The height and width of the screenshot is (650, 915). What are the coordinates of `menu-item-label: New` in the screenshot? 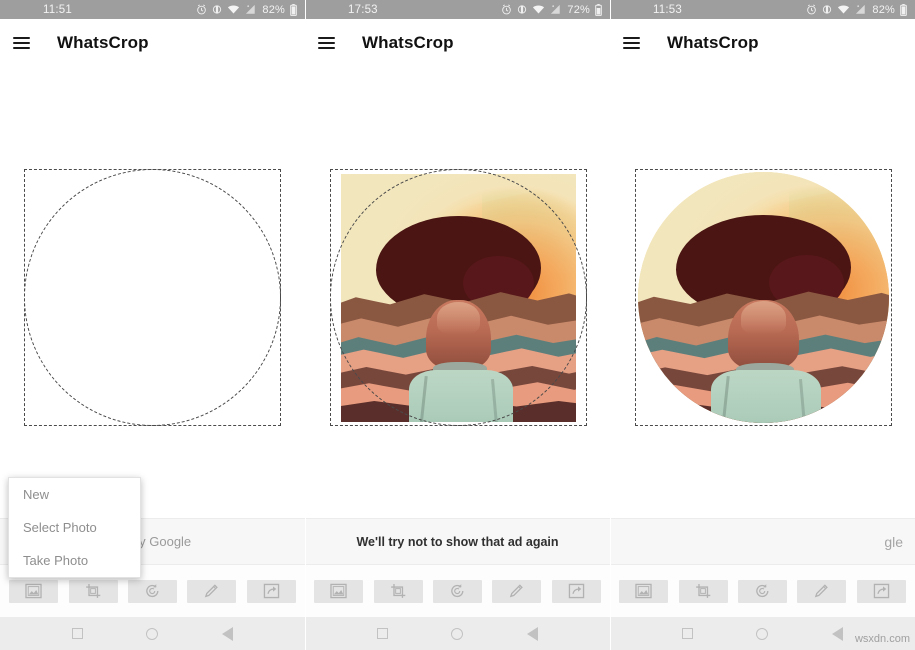 It's located at (36, 494).